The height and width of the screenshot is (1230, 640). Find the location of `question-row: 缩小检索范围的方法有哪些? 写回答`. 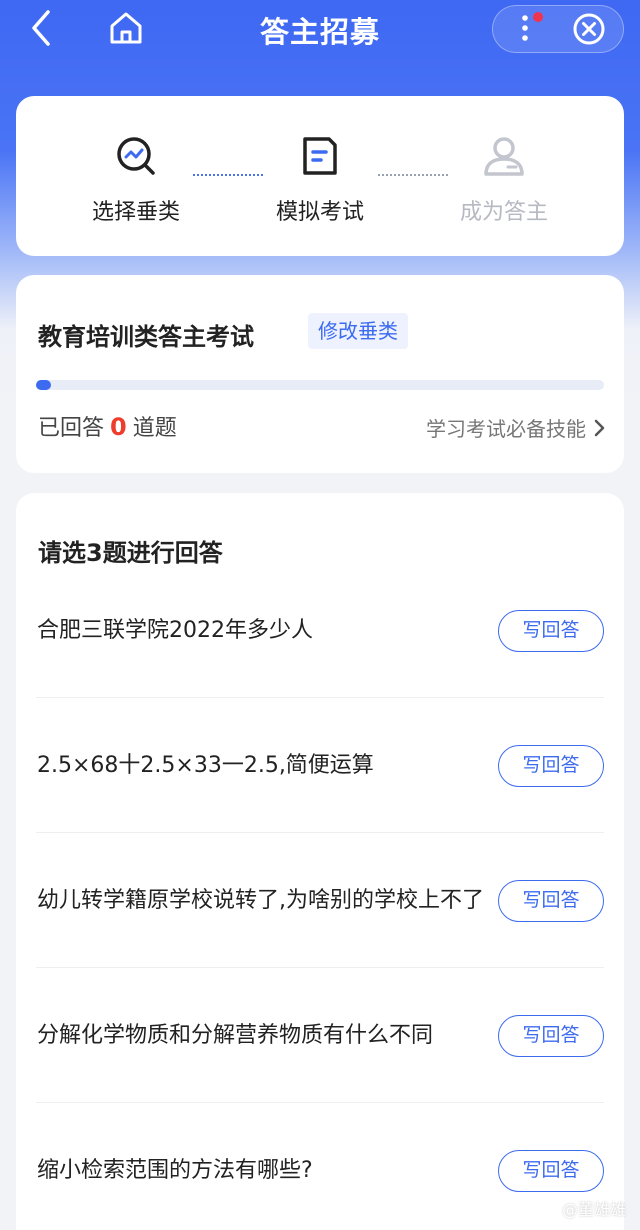

question-row: 缩小检索范围的方法有哪些? 写回答 is located at coordinates (320, 1166).